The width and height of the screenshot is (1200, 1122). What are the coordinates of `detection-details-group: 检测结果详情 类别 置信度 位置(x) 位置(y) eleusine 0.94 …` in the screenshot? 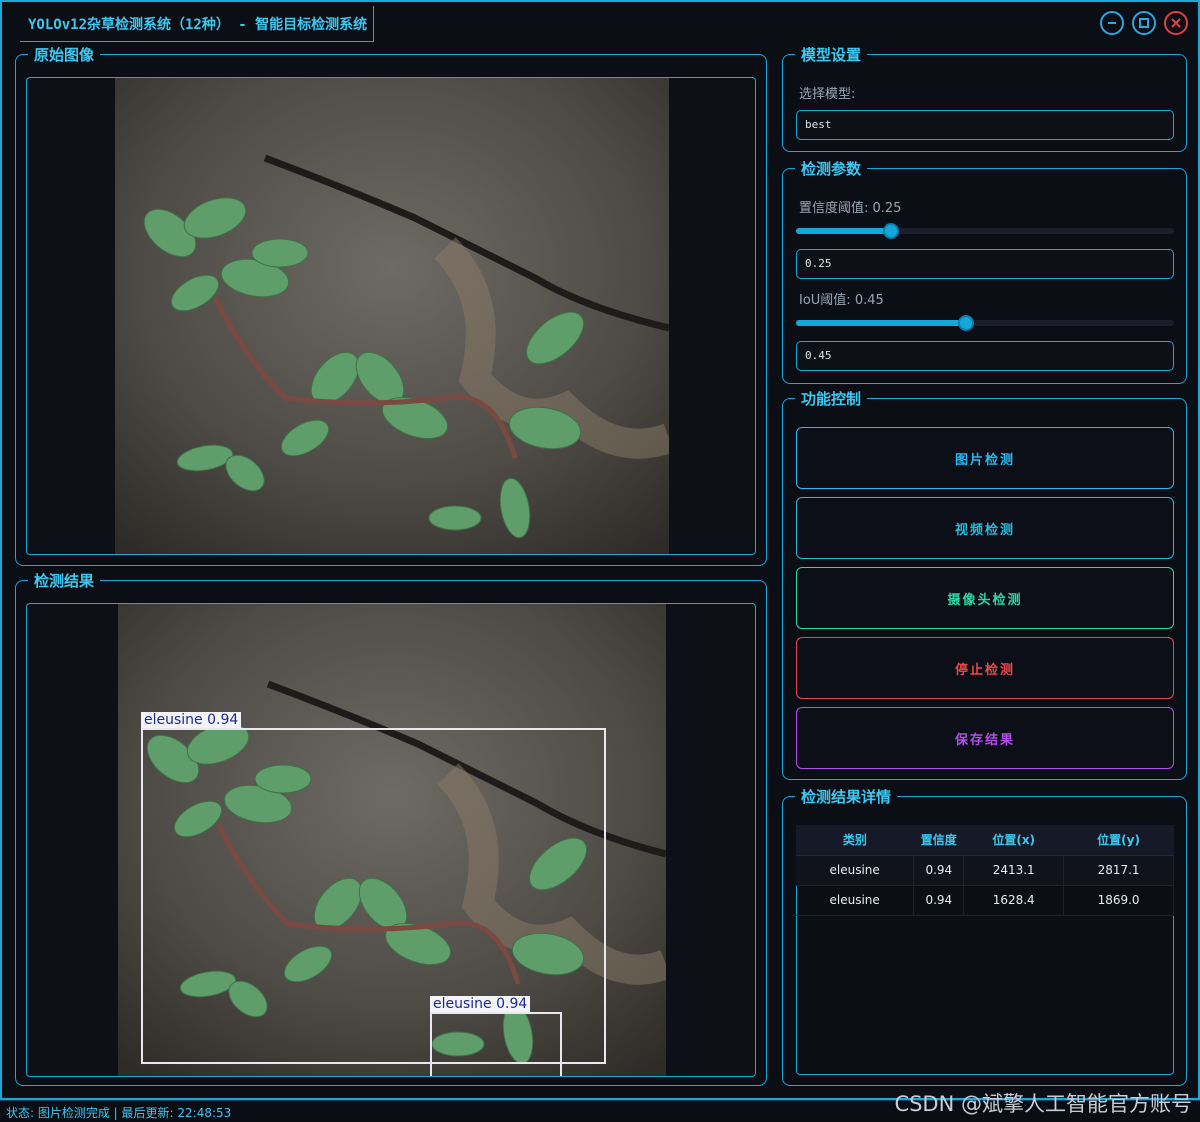 It's located at (984, 936).